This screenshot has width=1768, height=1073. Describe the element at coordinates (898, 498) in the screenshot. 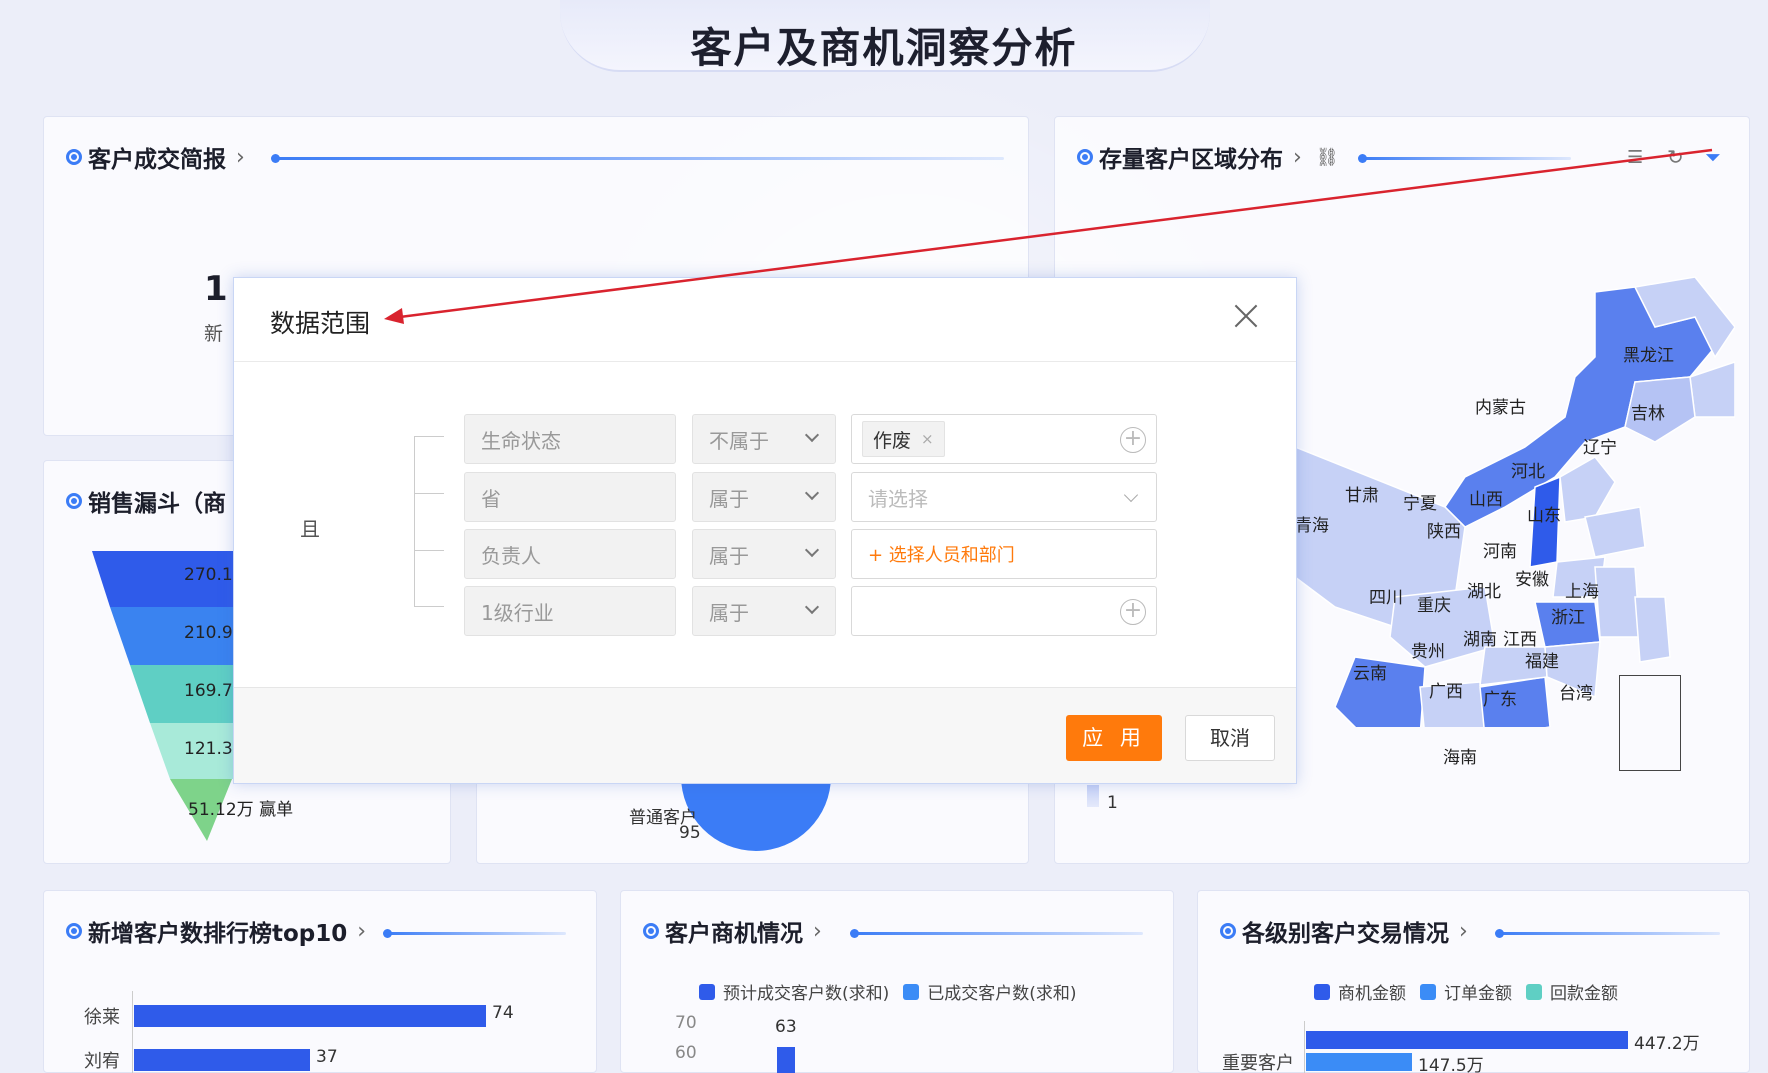

I see `select-placeholder: 请选择` at that location.